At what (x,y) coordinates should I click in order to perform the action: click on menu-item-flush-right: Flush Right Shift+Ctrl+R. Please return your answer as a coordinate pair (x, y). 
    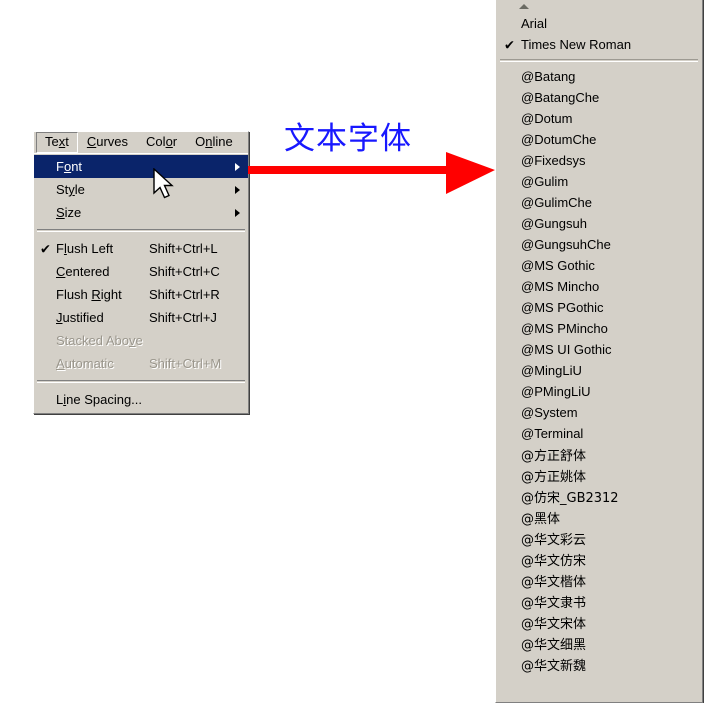
    Looking at the image, I should click on (141, 294).